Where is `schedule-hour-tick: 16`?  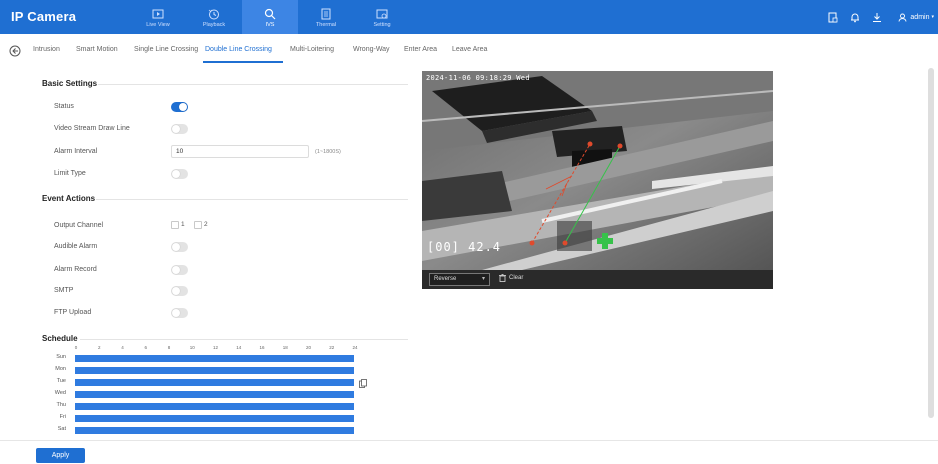
schedule-hour-tick: 16 is located at coordinates (262, 347).